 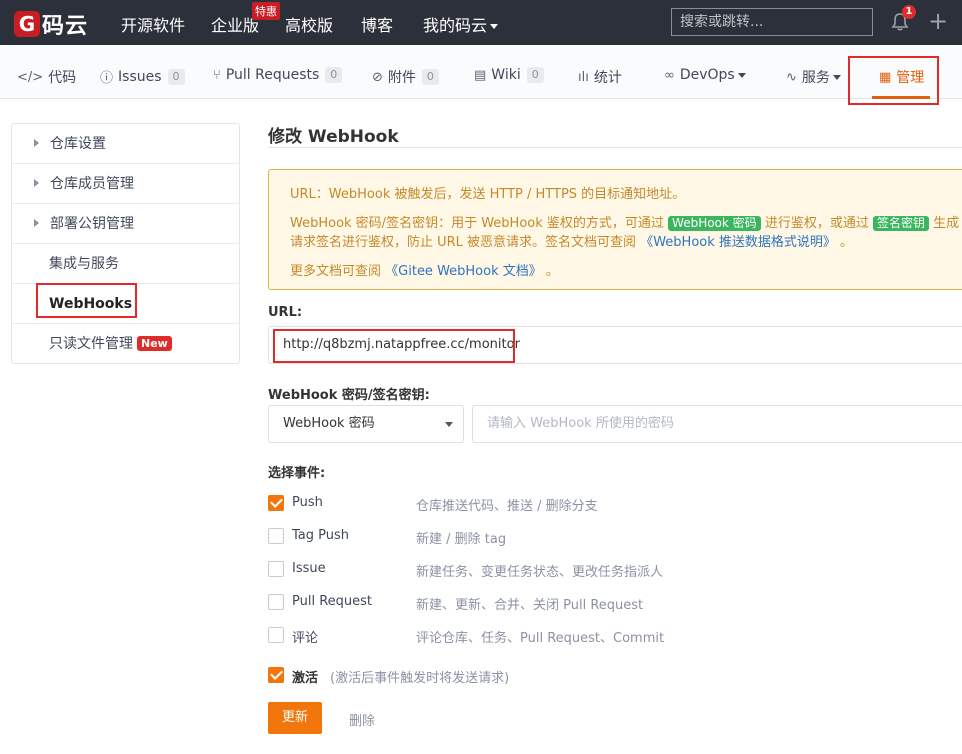 What do you see at coordinates (480, 75) in the screenshot?
I see `wiki-icon: ▤` at bounding box center [480, 75].